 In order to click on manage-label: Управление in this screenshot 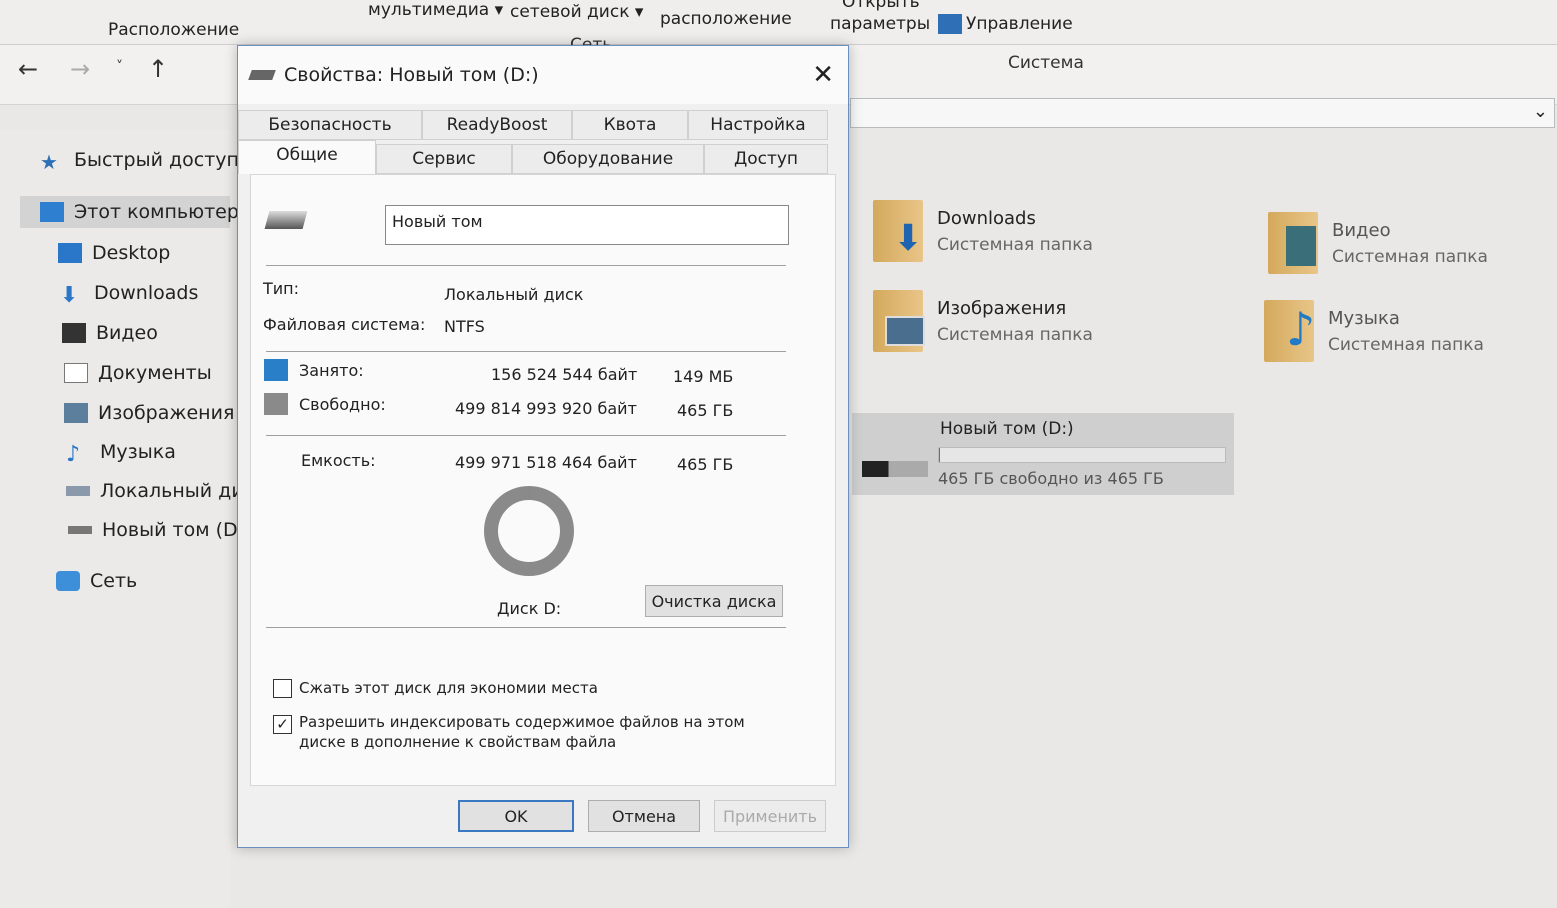, I will do `click(1019, 24)`.